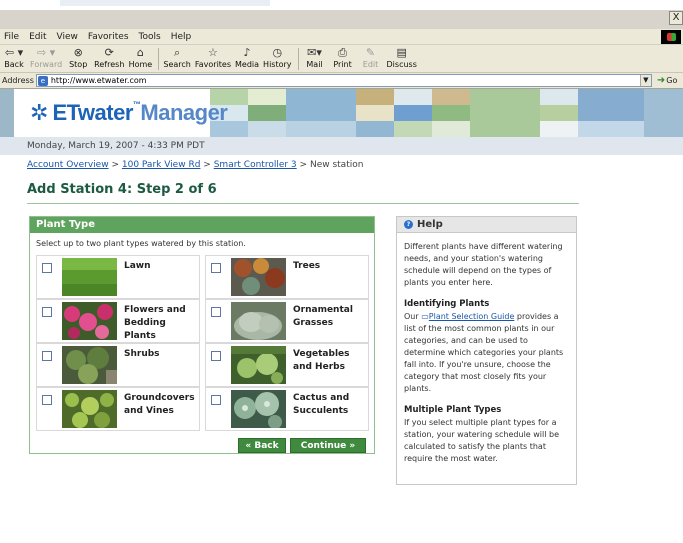 This screenshot has height=543, width=683. I want to click on breadcrumb-address: 100 Park View Rd, so click(161, 165).